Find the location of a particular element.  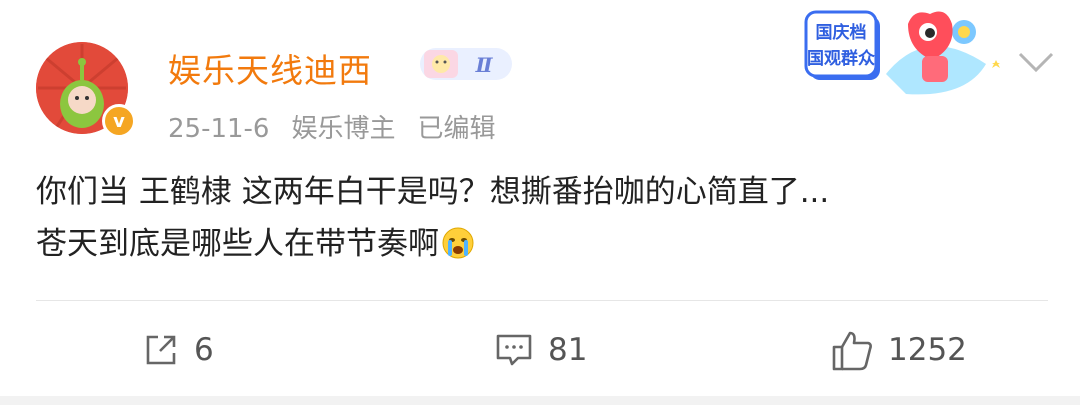

verified-badge-icon: v is located at coordinates (119, 121).